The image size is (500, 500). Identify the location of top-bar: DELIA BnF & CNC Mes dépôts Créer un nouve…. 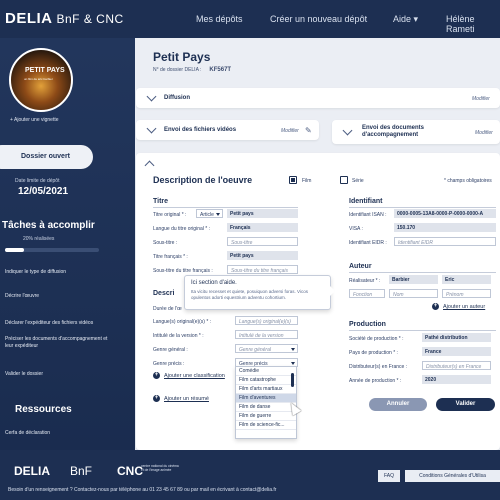
(250, 19).